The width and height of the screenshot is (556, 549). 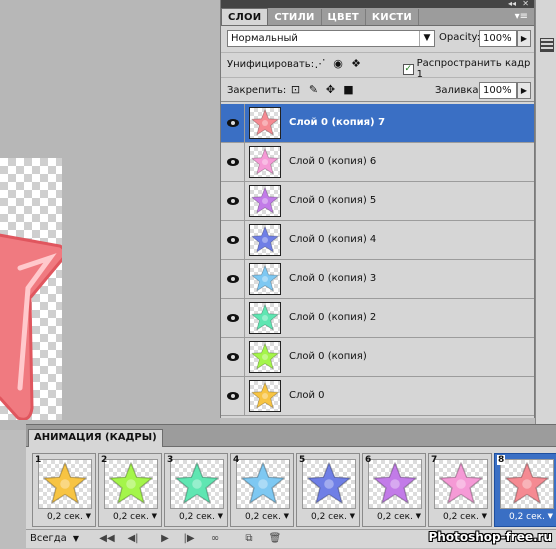 I want to click on blend-row: Нормальный ▼ Opacity: 100% ▶, so click(x=377, y=39).